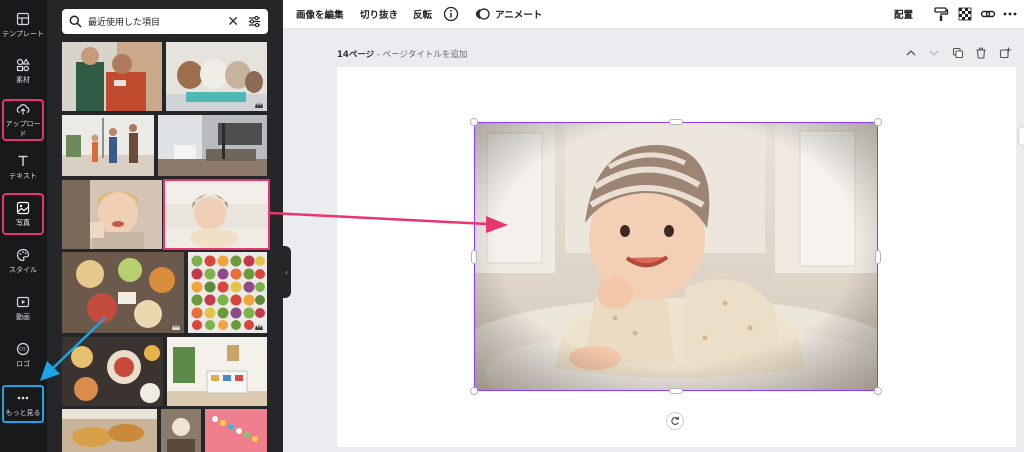 Image resolution: width=1024 pixels, height=452 pixels. I want to click on photo-family-living-room, so click(108, 145).